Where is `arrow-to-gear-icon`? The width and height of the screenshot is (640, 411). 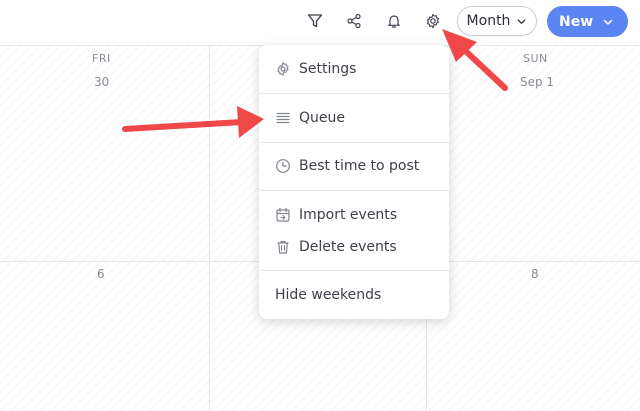 arrow-to-gear-icon is located at coordinates (475, 60).